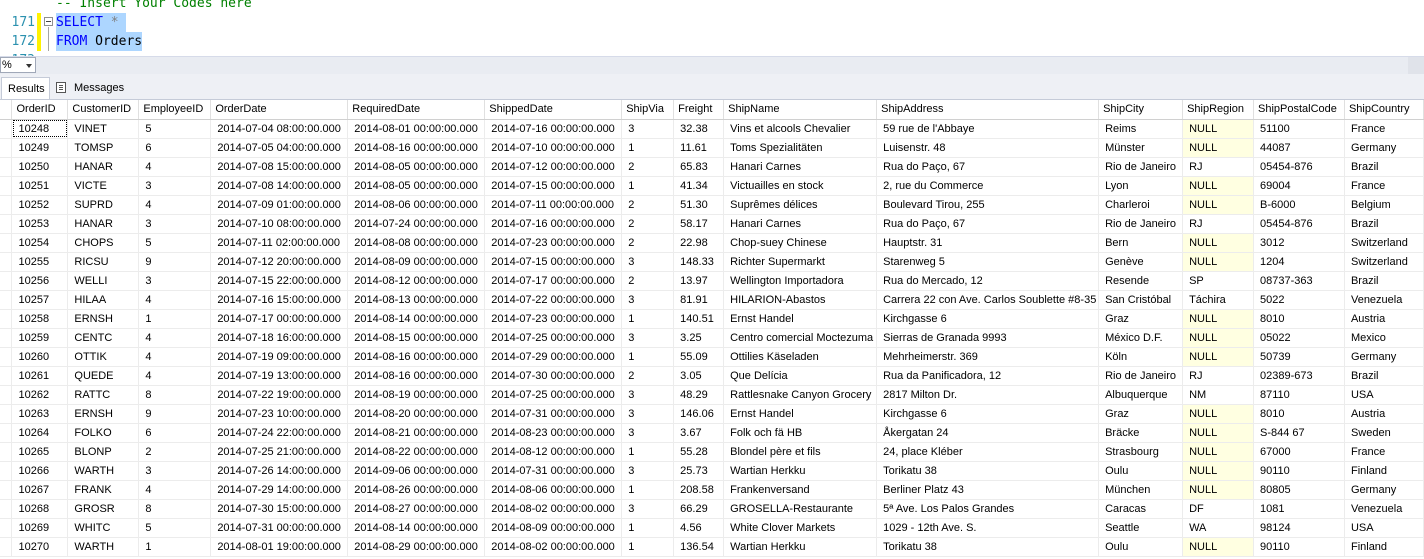 The width and height of the screenshot is (1424, 559). Describe the element at coordinates (800, 300) in the screenshot. I see `cell-shipname: HILARION-Abastos` at that location.